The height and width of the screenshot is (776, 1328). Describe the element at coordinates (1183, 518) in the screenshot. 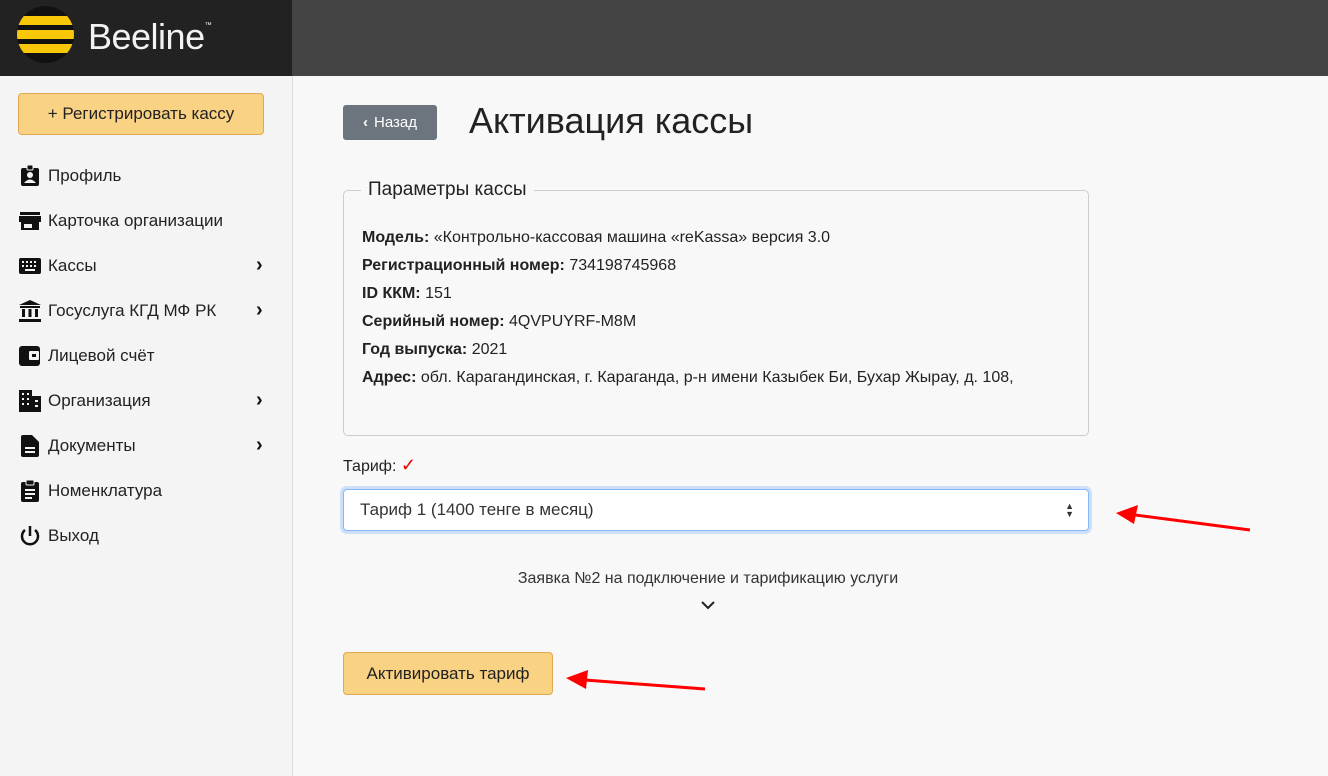

I see `annotation-arrow-select` at that location.